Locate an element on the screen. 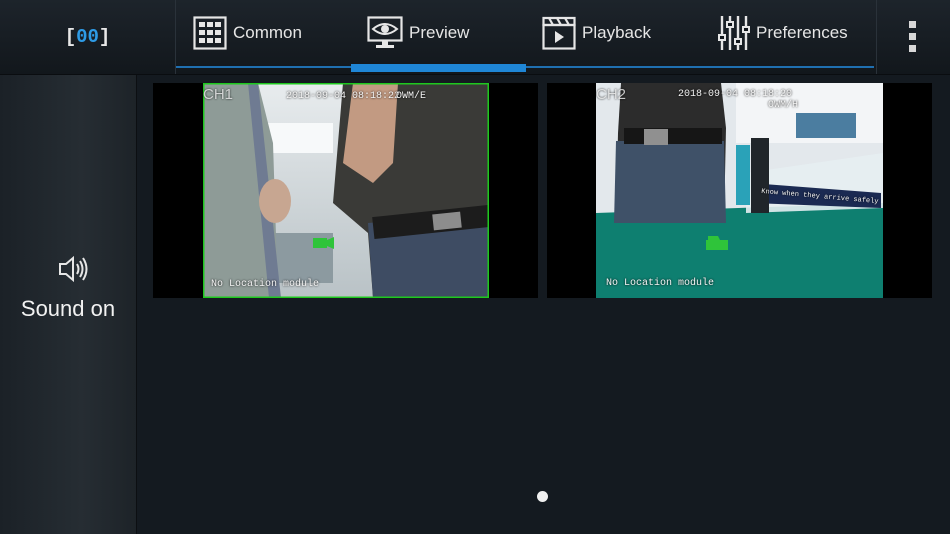  video-frame-ch1 is located at coordinates (346, 190).